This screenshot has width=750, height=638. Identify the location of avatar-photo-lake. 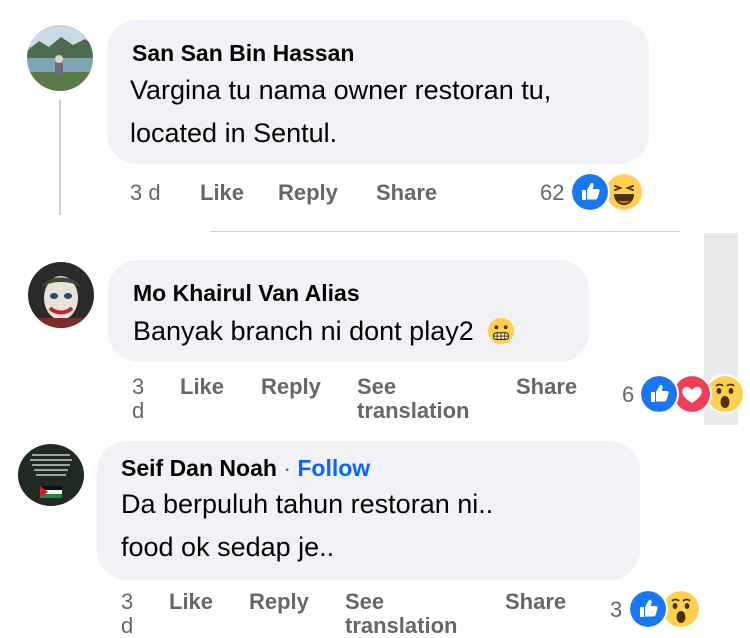
(60, 58).